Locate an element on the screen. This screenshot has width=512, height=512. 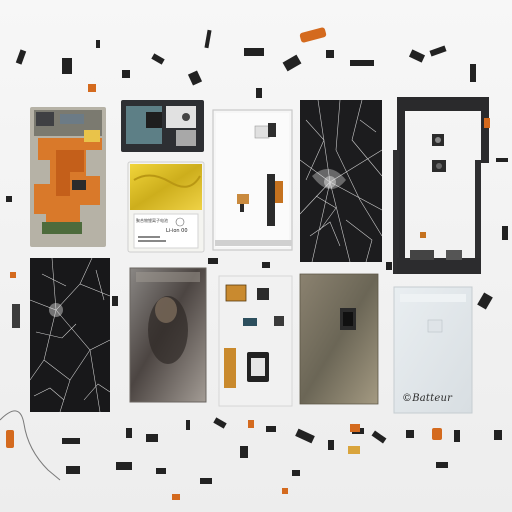
shattered-front-glass is located at coordinates (341, 181).